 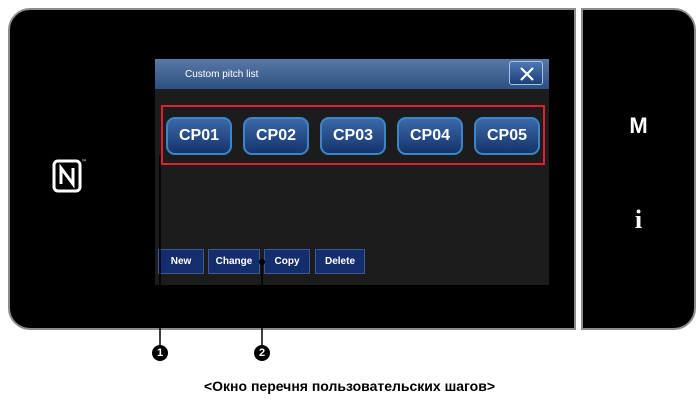 What do you see at coordinates (262, 353) in the screenshot?
I see `callout-marker-2: 2` at bounding box center [262, 353].